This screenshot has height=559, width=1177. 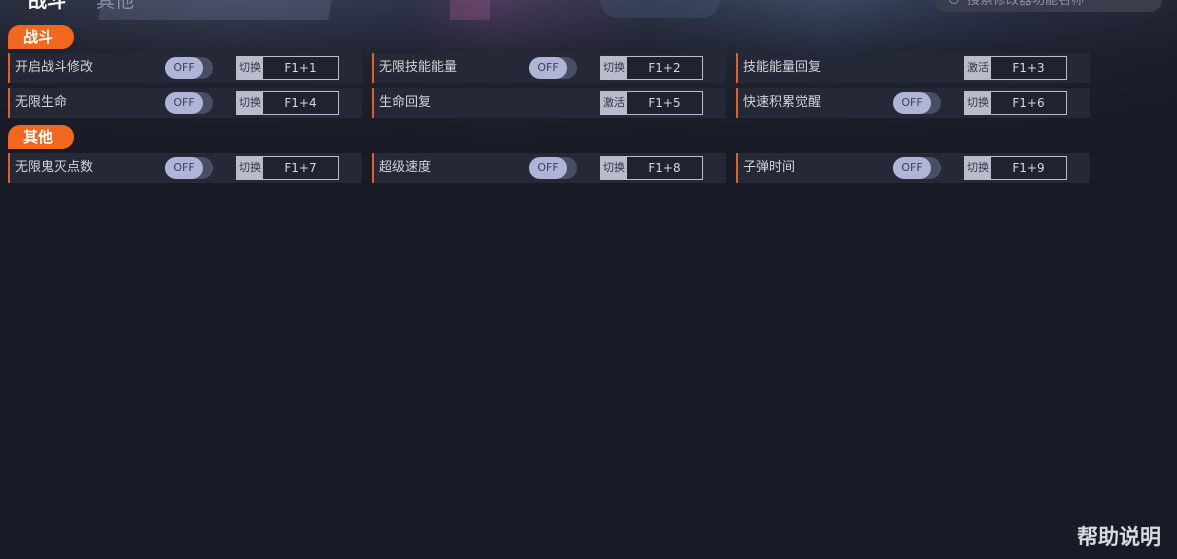 I want to click on cheat-label: 生命回复, so click(x=405, y=102).